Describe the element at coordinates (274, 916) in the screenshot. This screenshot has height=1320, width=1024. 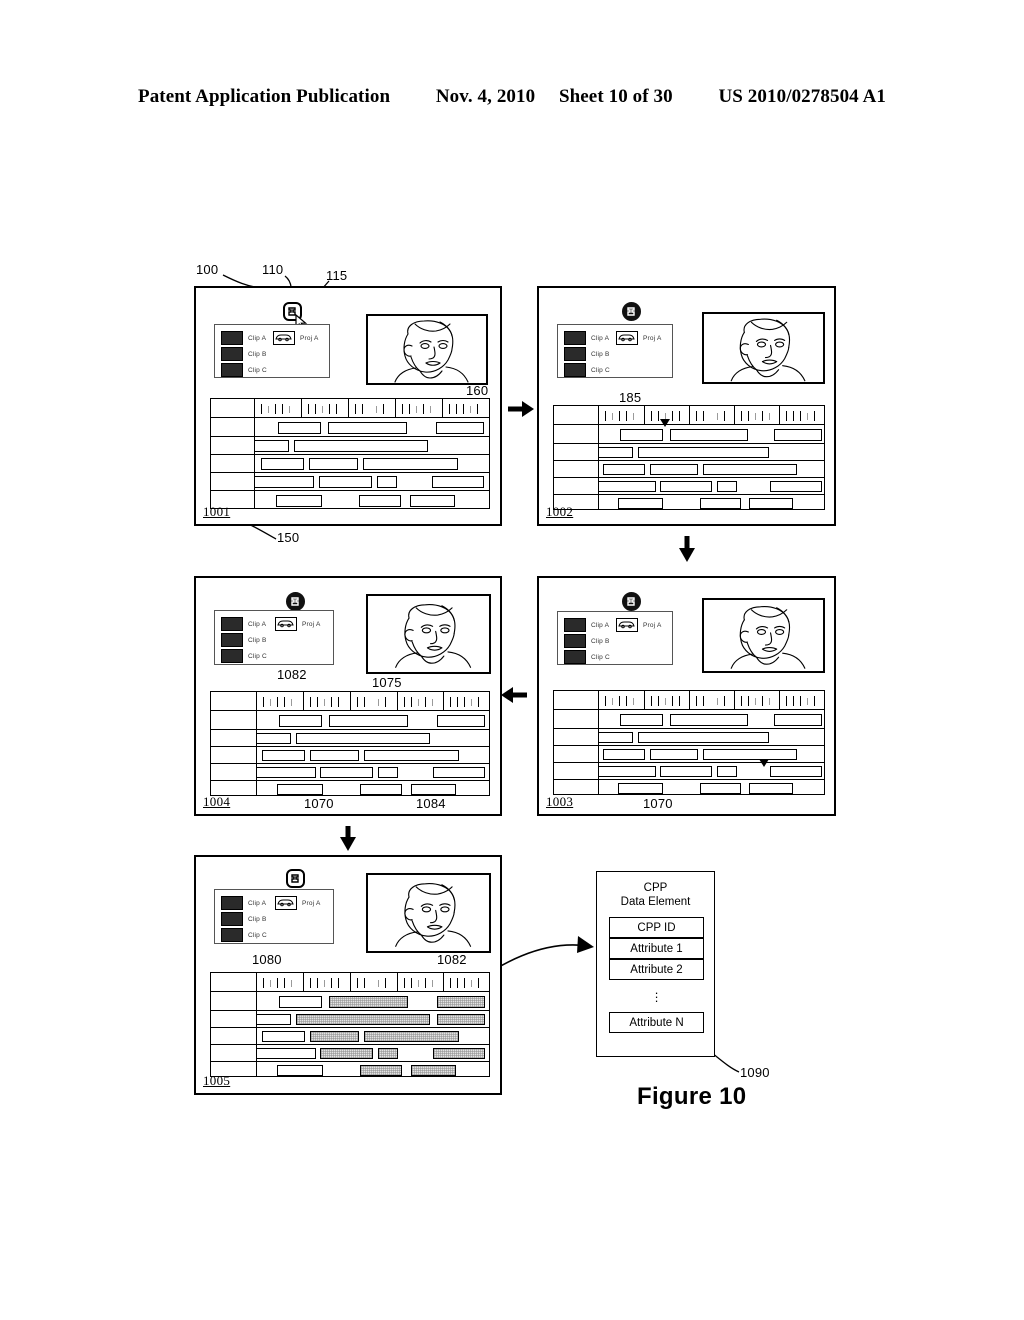
I see `clip-browser-1005: Clip A Clip B Clip C Proj A` at that location.